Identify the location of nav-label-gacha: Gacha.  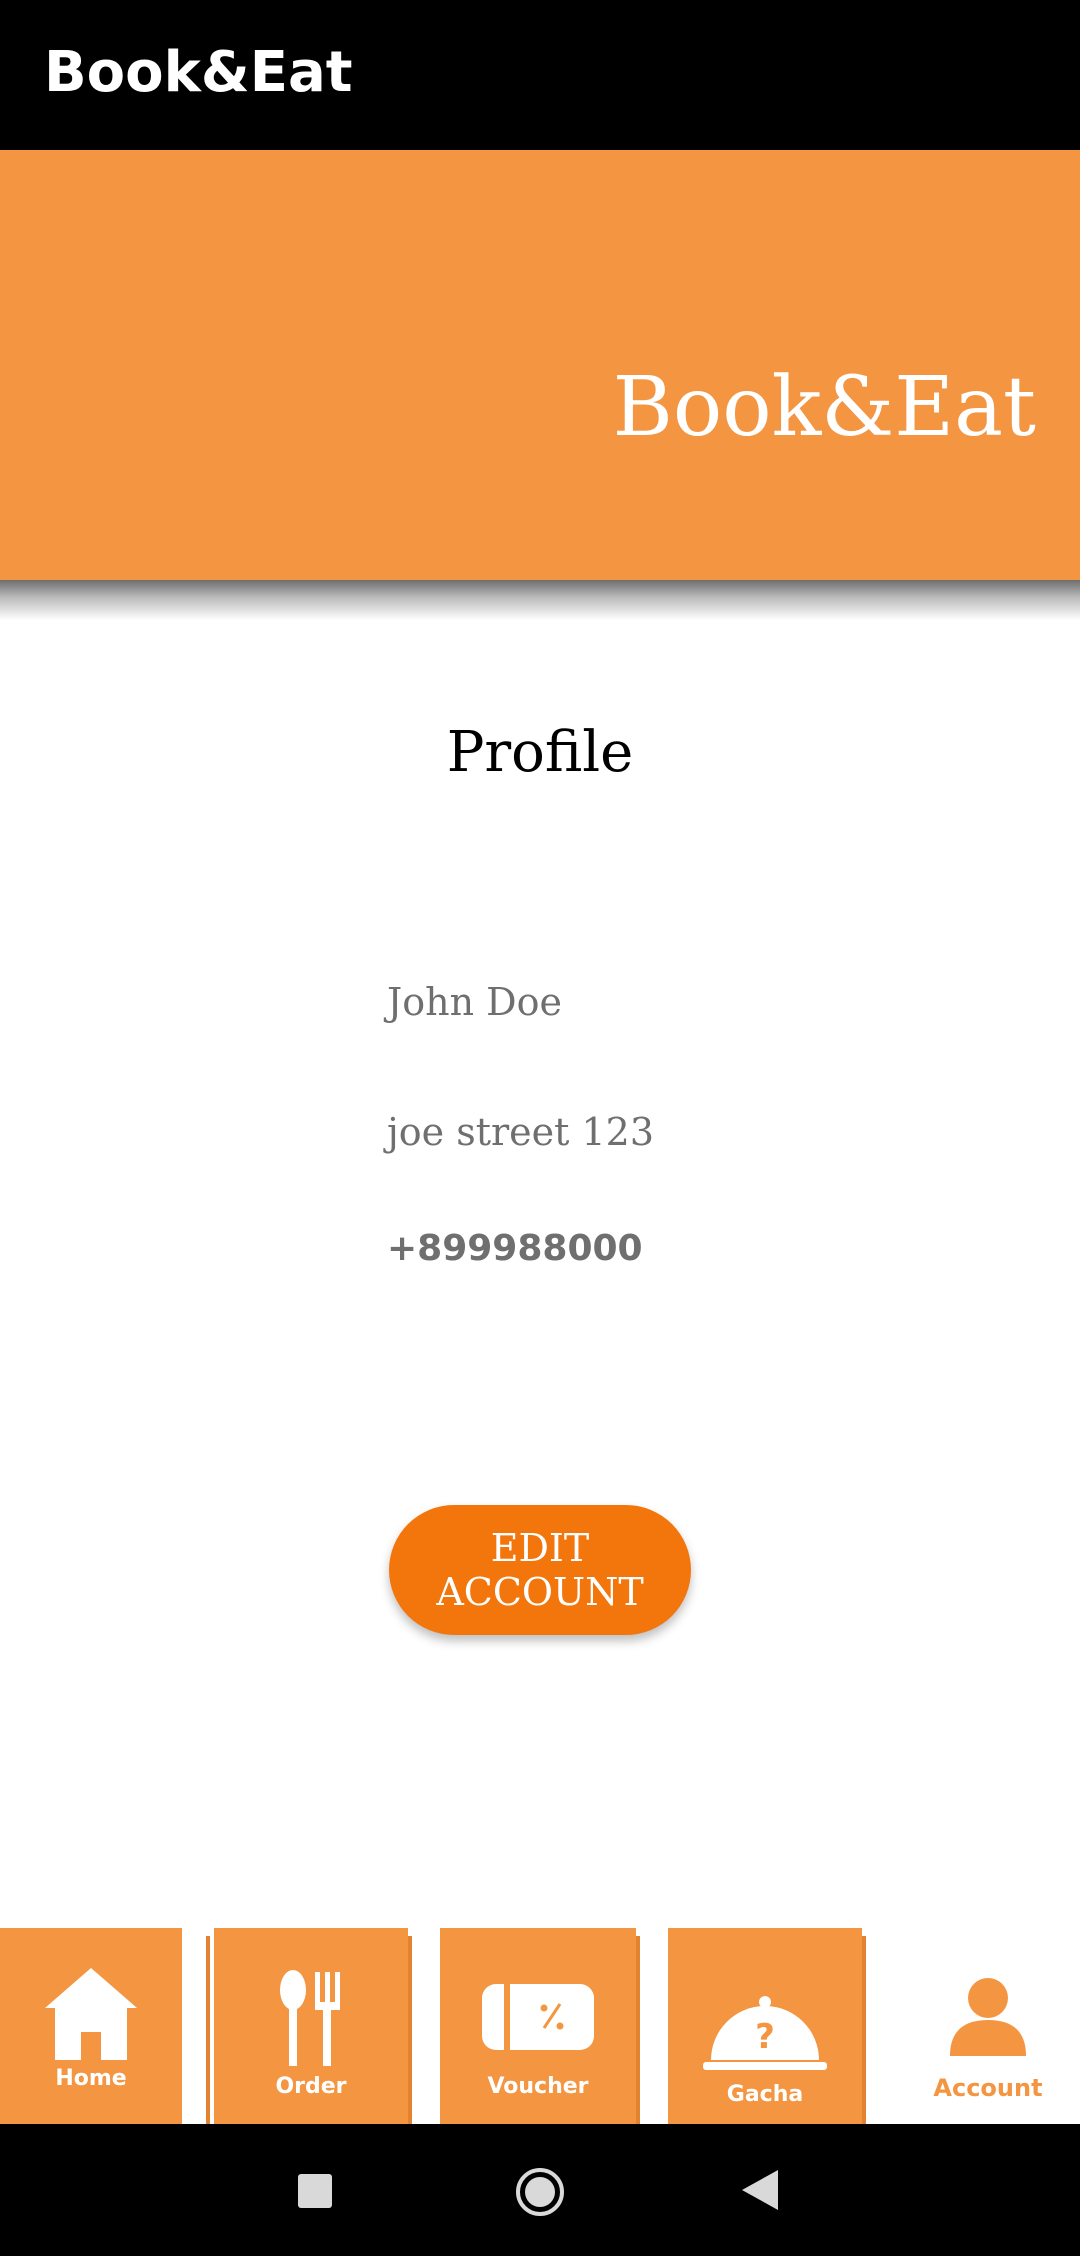
(765, 2094).